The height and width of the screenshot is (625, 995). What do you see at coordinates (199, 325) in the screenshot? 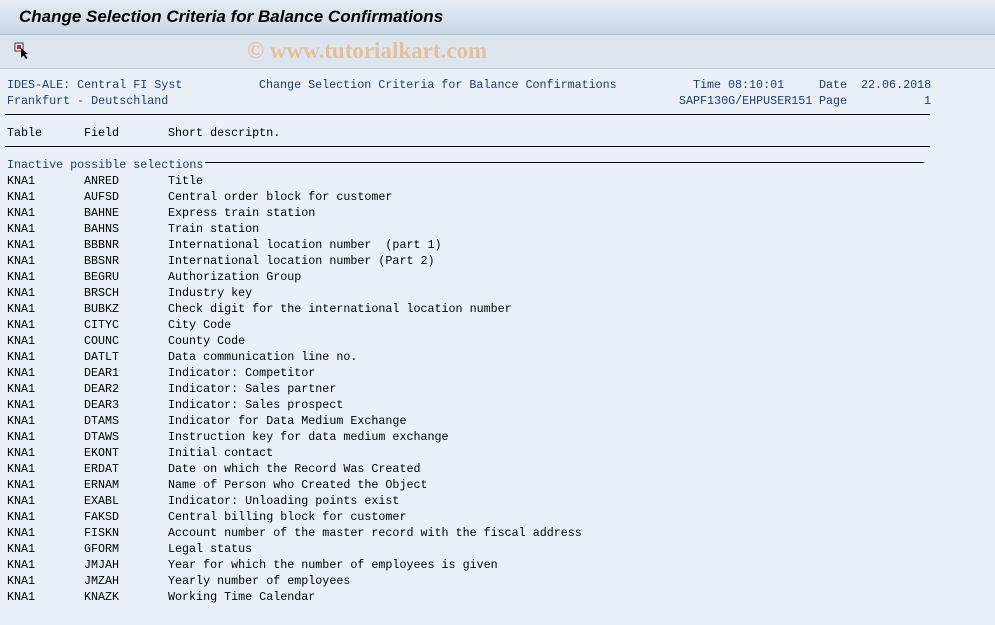
I see `row-description: City Code` at bounding box center [199, 325].